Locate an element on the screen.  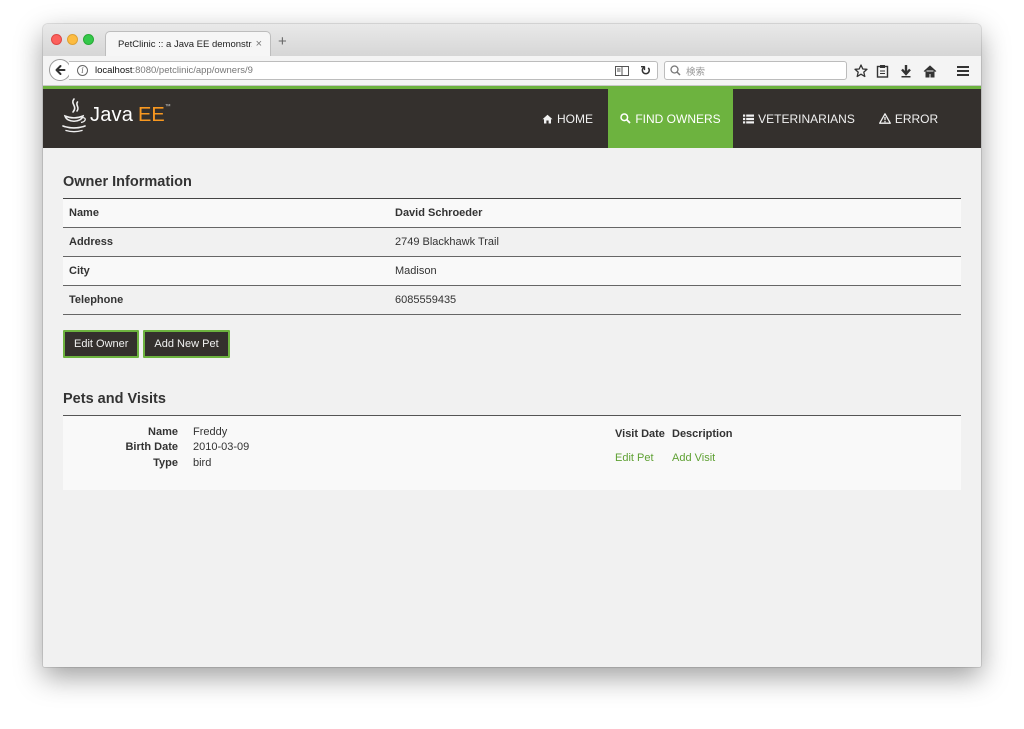
edit-owner-button: Edit Owner is located at coordinates (101, 344).